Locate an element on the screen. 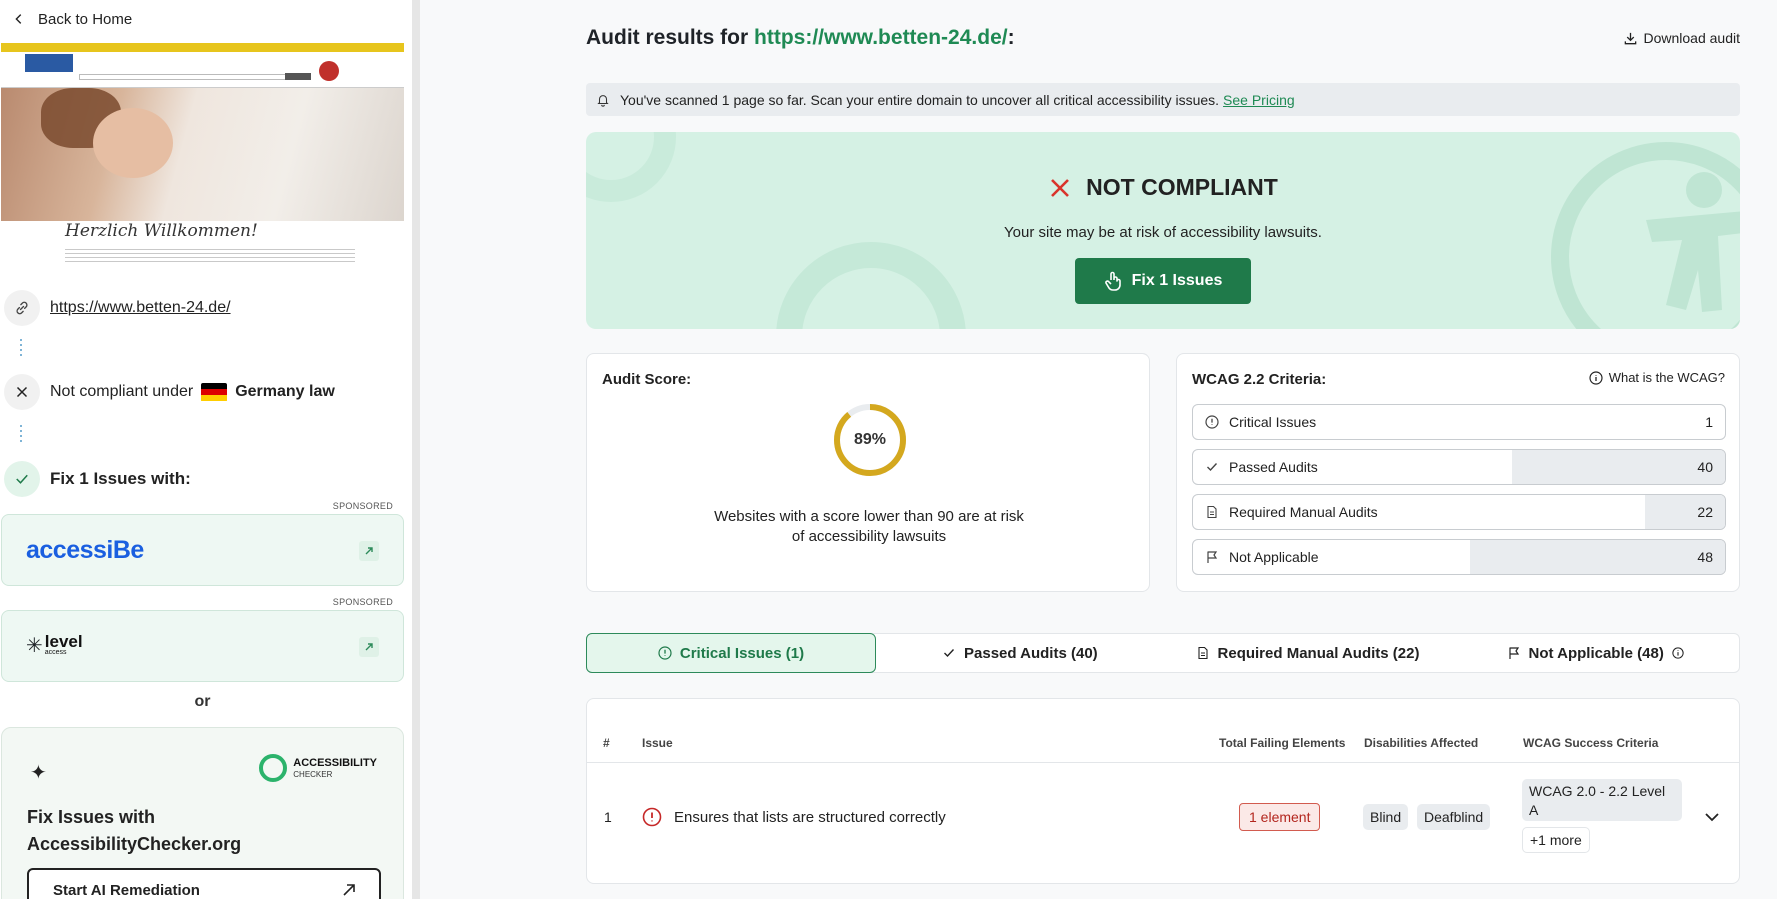  score-value: 89% is located at coordinates (870, 439).